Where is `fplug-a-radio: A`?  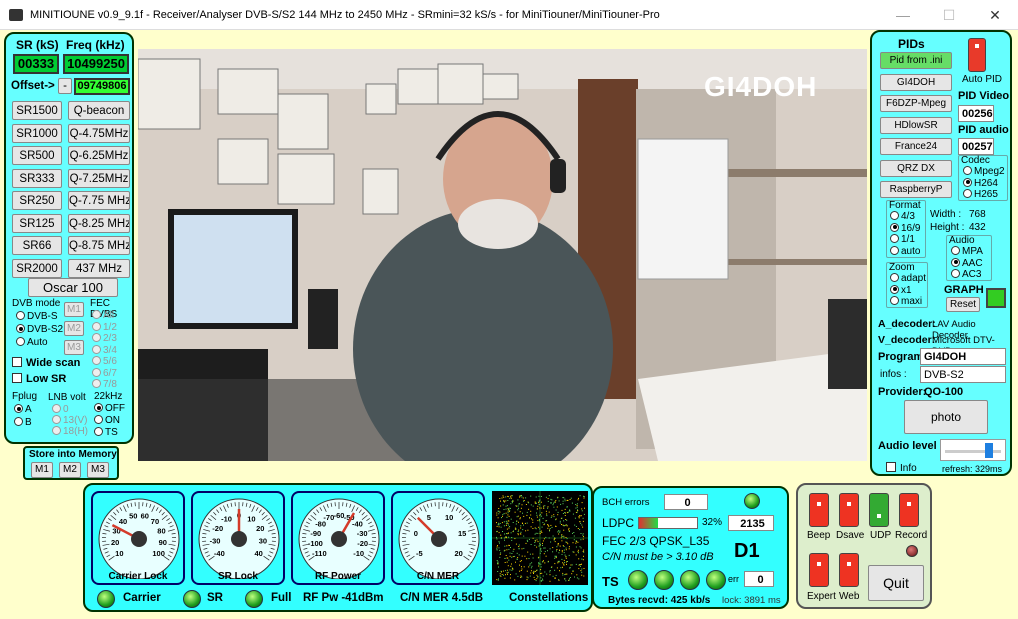
fplug-a-radio: A is located at coordinates (23, 409).